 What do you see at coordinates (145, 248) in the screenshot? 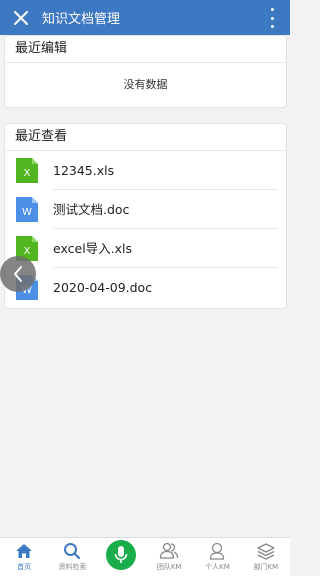
I see `file-item: X excel导入.xls` at bounding box center [145, 248].